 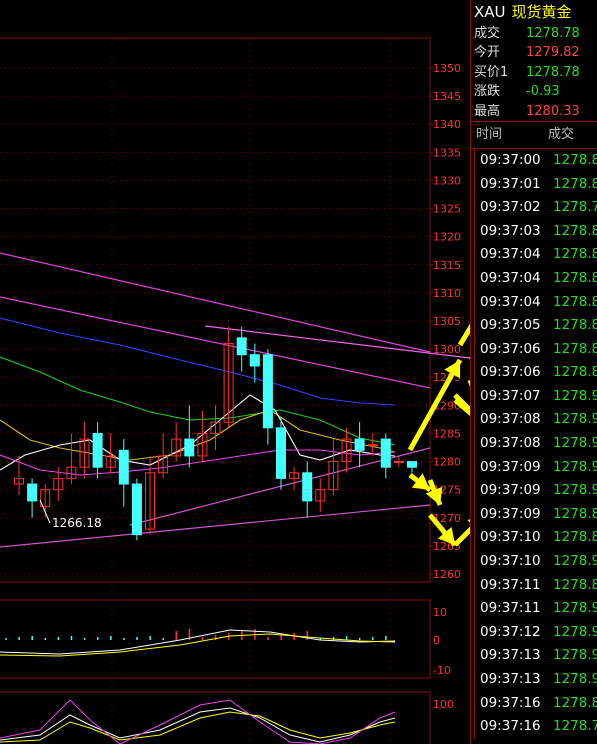 What do you see at coordinates (447, 433) in the screenshot?
I see `price-tick-label: 1285` at bounding box center [447, 433].